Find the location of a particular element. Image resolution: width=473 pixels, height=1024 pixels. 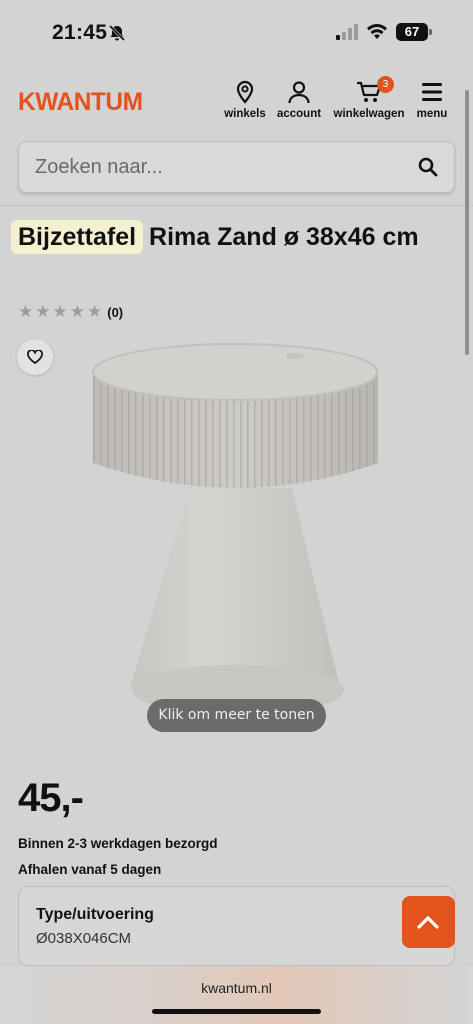

title-highlight: Bijzettafel is located at coordinates (77, 237).